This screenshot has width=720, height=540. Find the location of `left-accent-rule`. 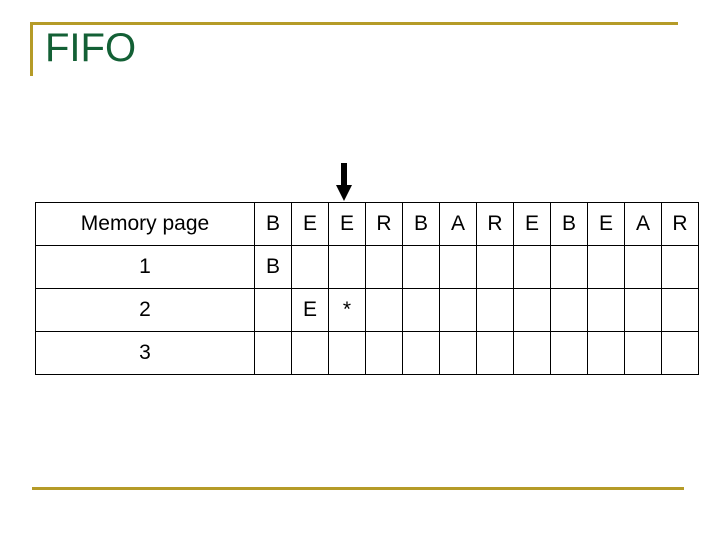

left-accent-rule is located at coordinates (31, 49).